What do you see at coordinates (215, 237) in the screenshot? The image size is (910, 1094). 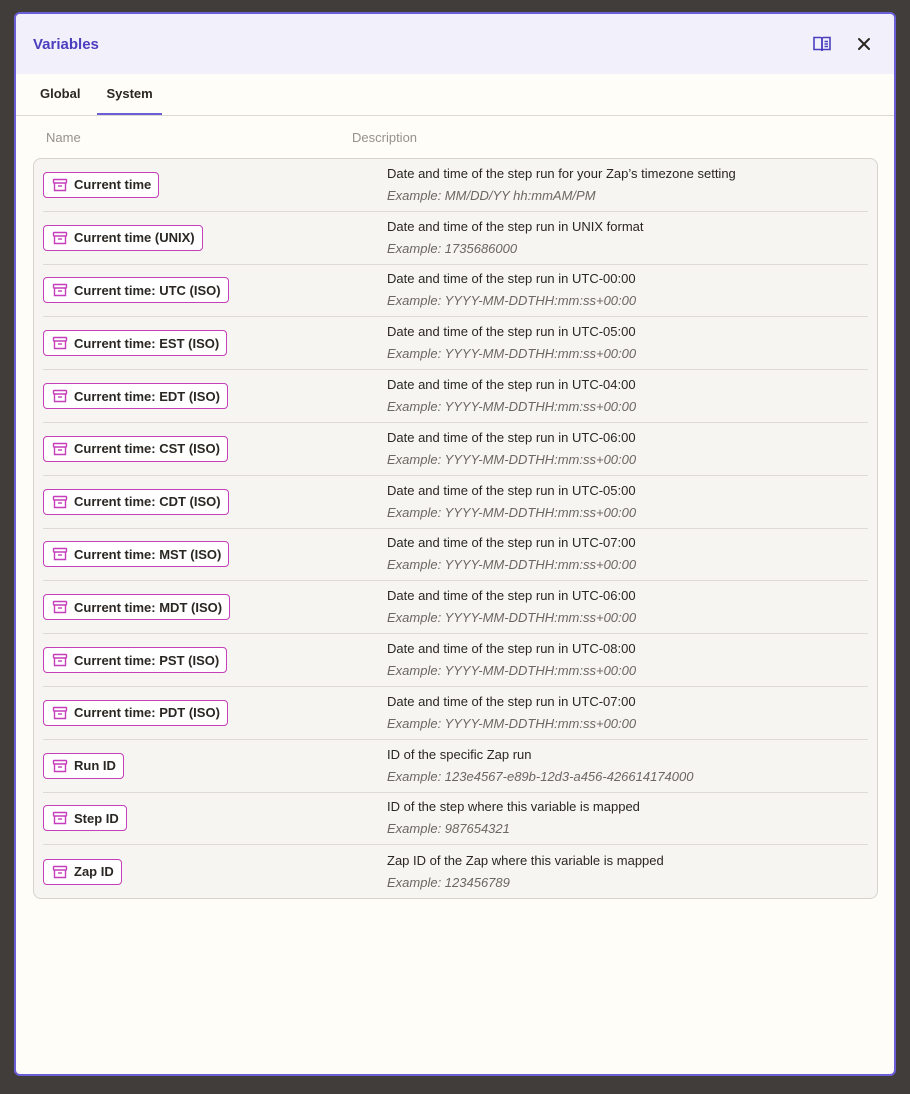 I see `name-cell: Current time (UNIX)` at bounding box center [215, 237].